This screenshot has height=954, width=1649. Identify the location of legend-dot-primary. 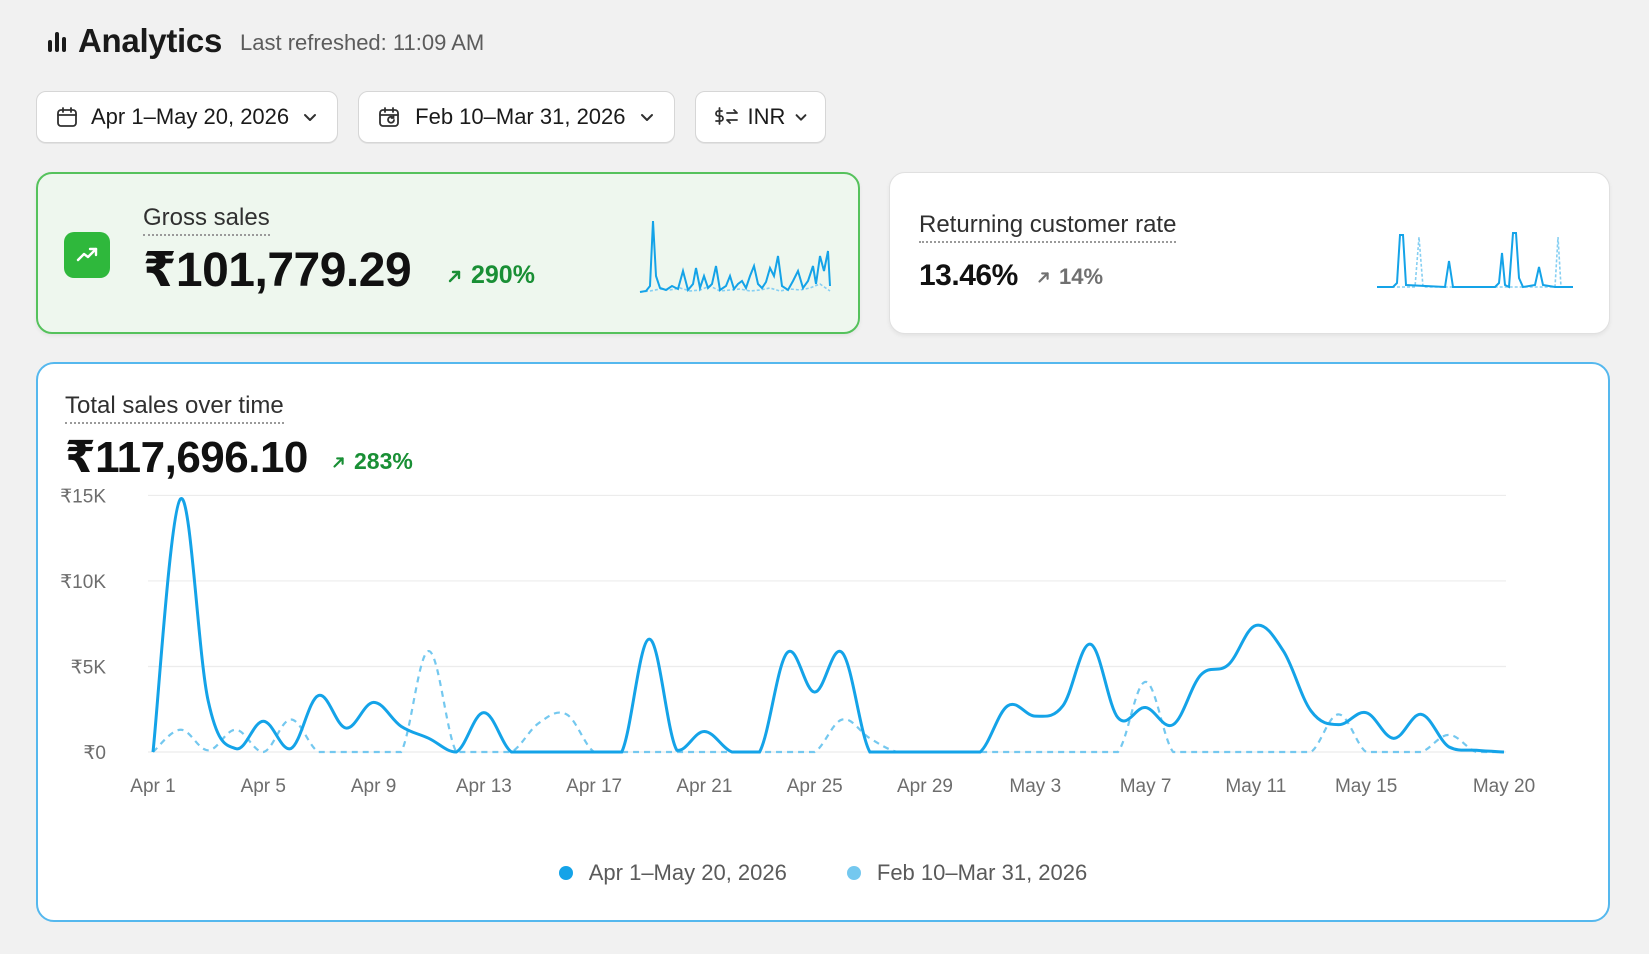
(565, 873).